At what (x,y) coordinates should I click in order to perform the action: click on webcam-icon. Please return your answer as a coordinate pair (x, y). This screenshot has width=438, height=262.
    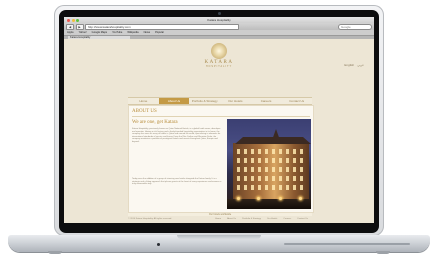
    Looking at the image, I should click on (219, 13).